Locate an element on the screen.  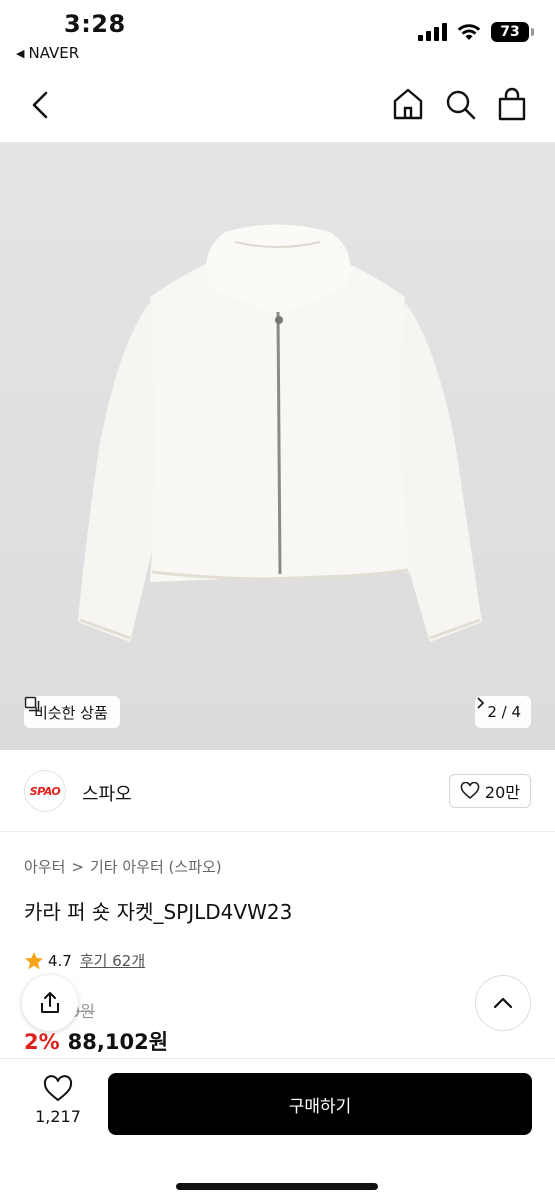
share-icon is located at coordinates (50, 1002).